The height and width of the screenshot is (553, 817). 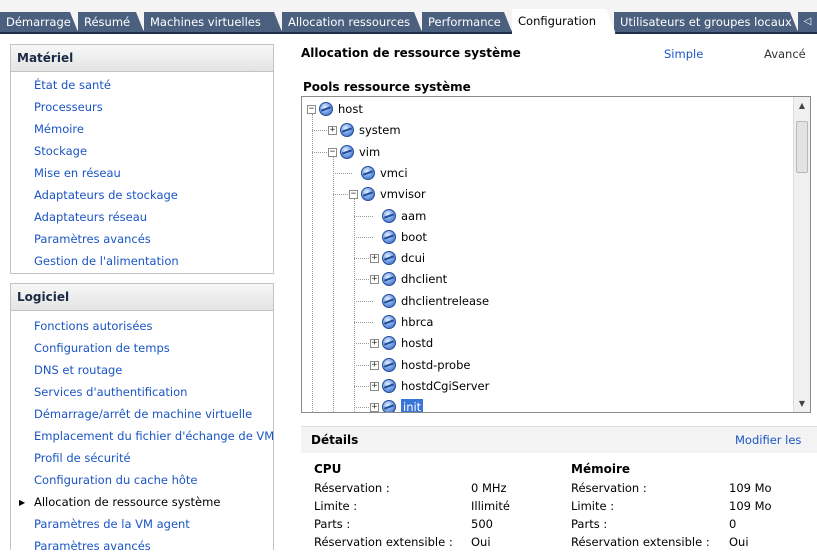 I want to click on tree-node-label: system, so click(x=380, y=130).